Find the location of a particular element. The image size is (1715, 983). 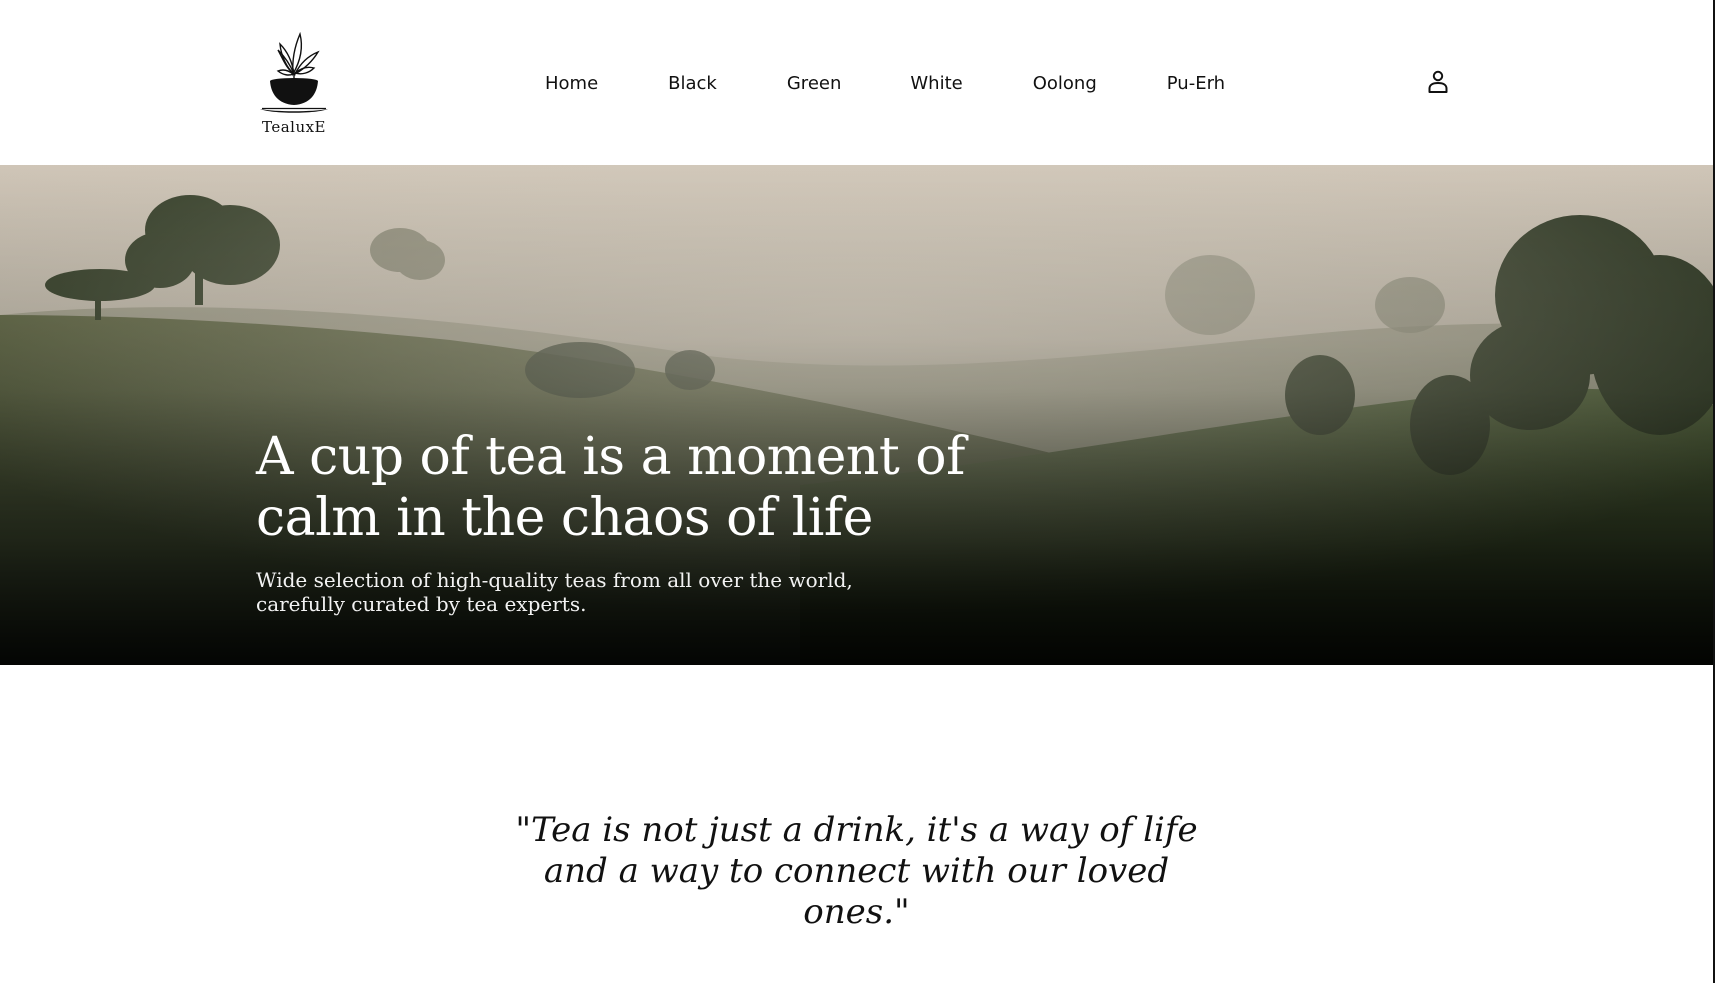

tea-cup-leaves-icon is located at coordinates (294, 72).